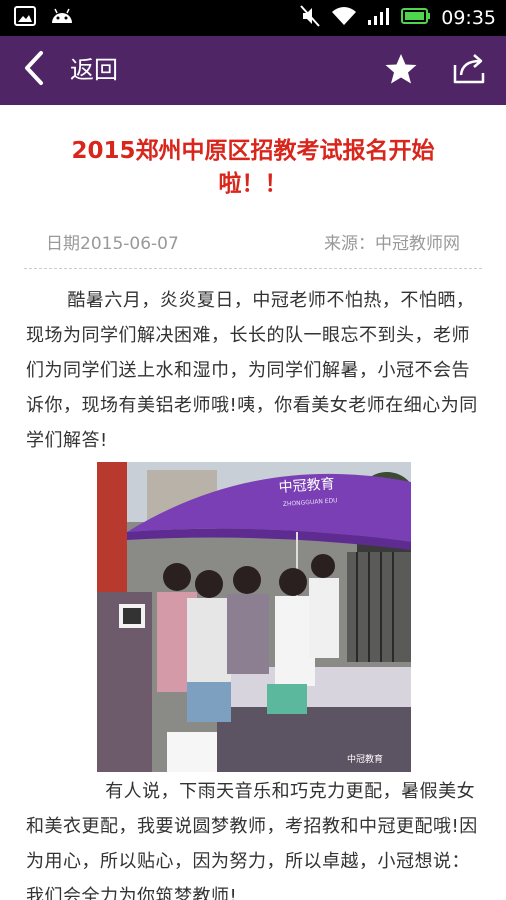 The width and height of the screenshot is (506, 900). I want to click on photo-watermark: 中冠教育, so click(365, 759).